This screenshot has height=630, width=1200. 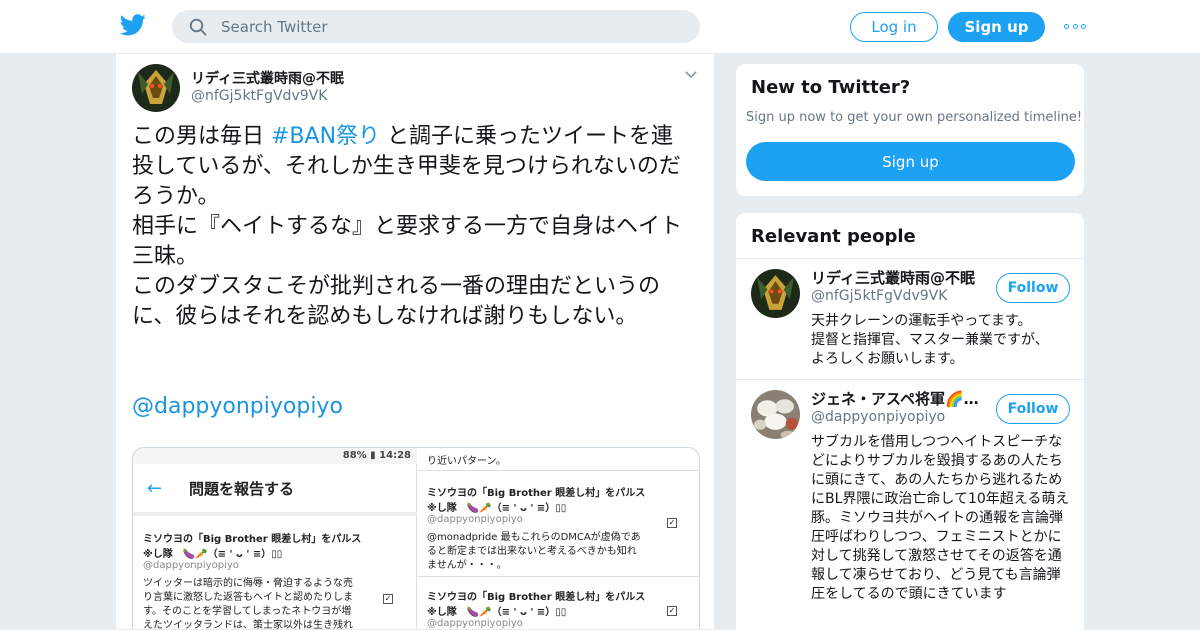 What do you see at coordinates (155, 488) in the screenshot?
I see `back-arrow-icon: ←` at bounding box center [155, 488].